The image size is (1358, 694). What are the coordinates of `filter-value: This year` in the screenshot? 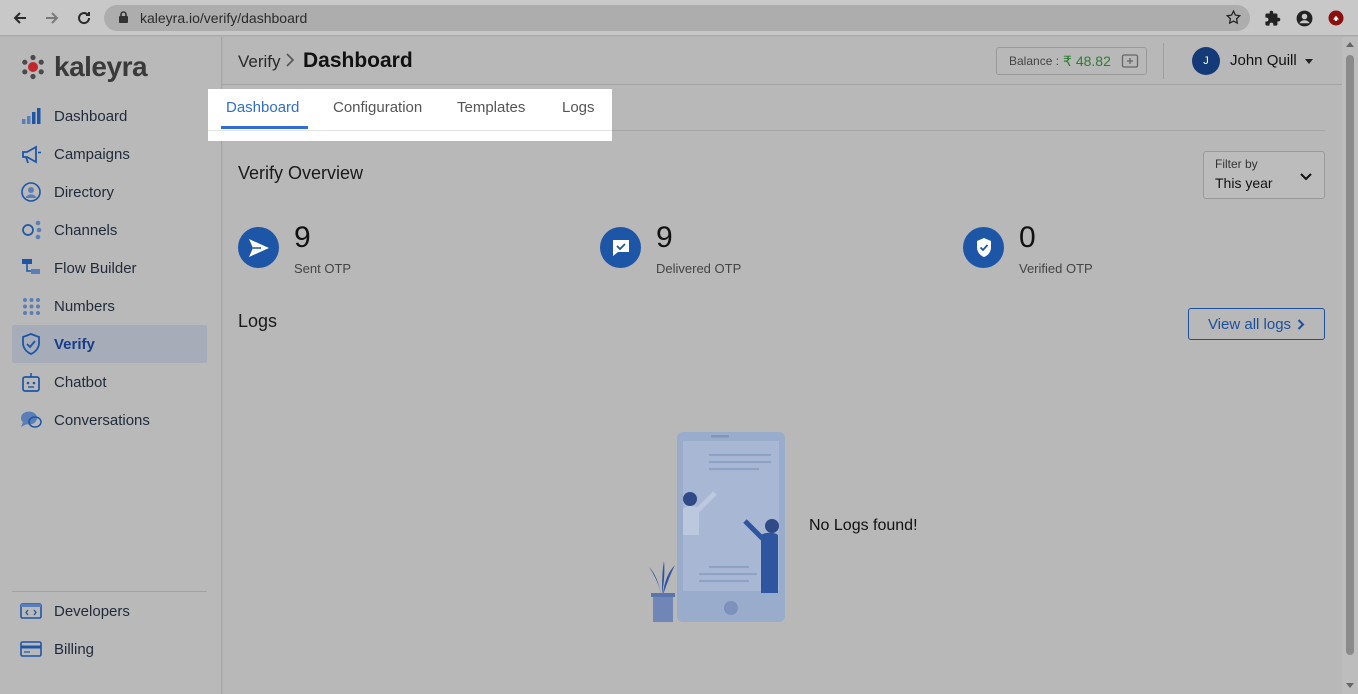 It's located at (1244, 183).